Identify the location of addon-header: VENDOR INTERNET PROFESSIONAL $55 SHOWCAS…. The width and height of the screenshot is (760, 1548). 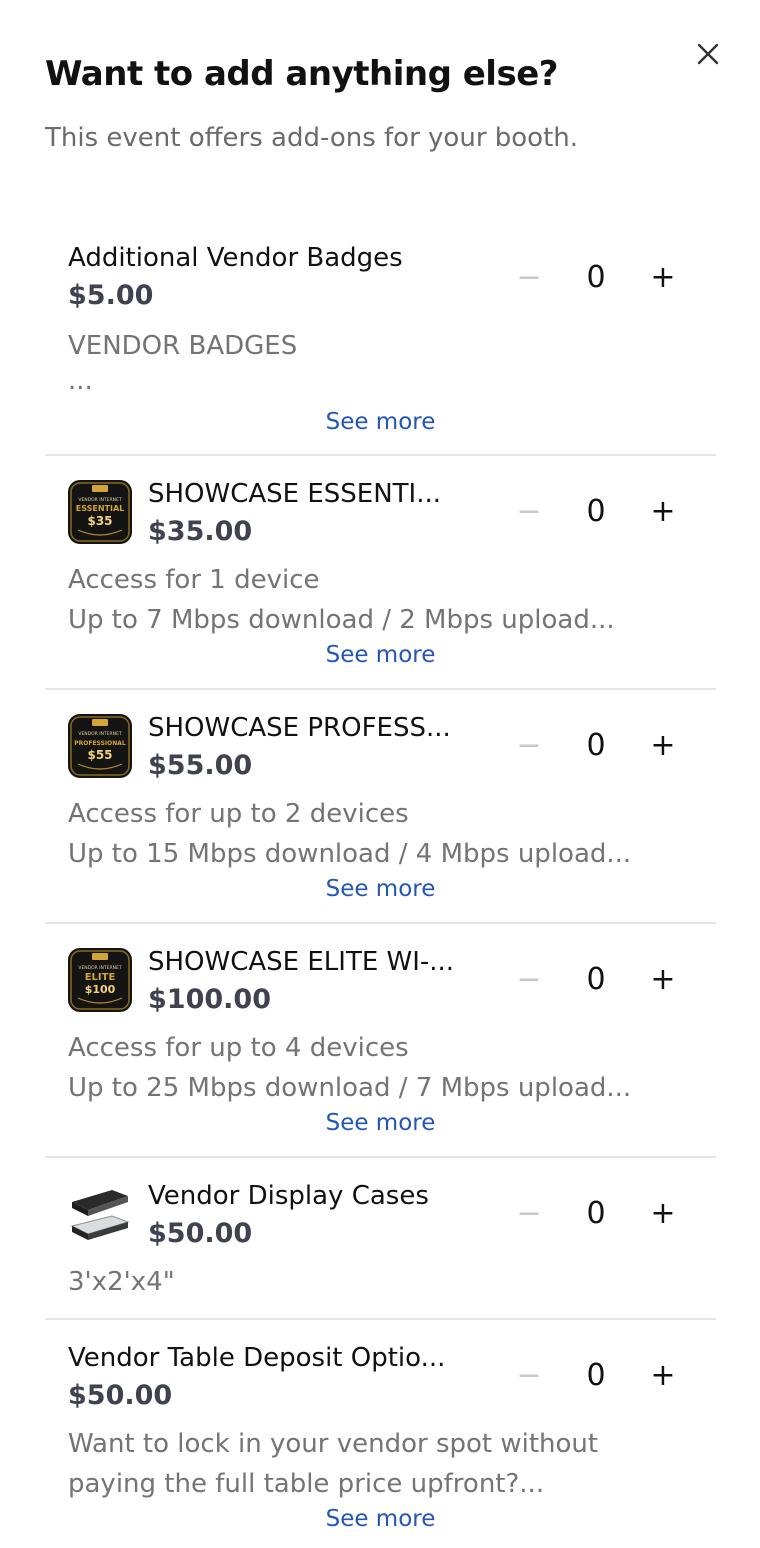
(259, 748).